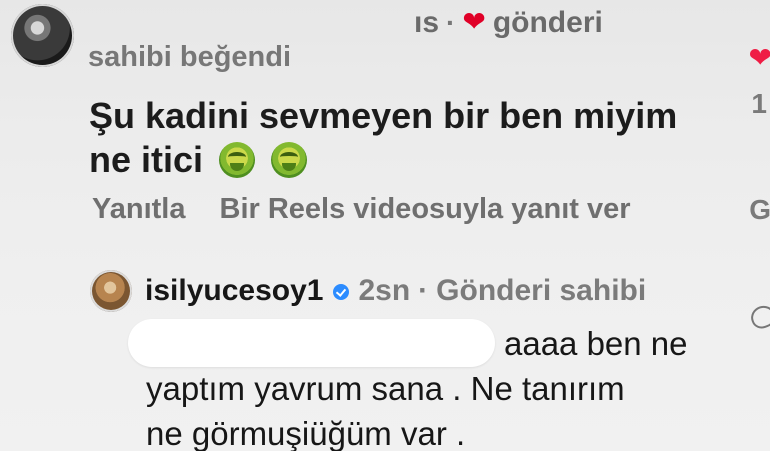 The width and height of the screenshot is (770, 451). I want to click on post-label: gönderi, so click(547, 22).